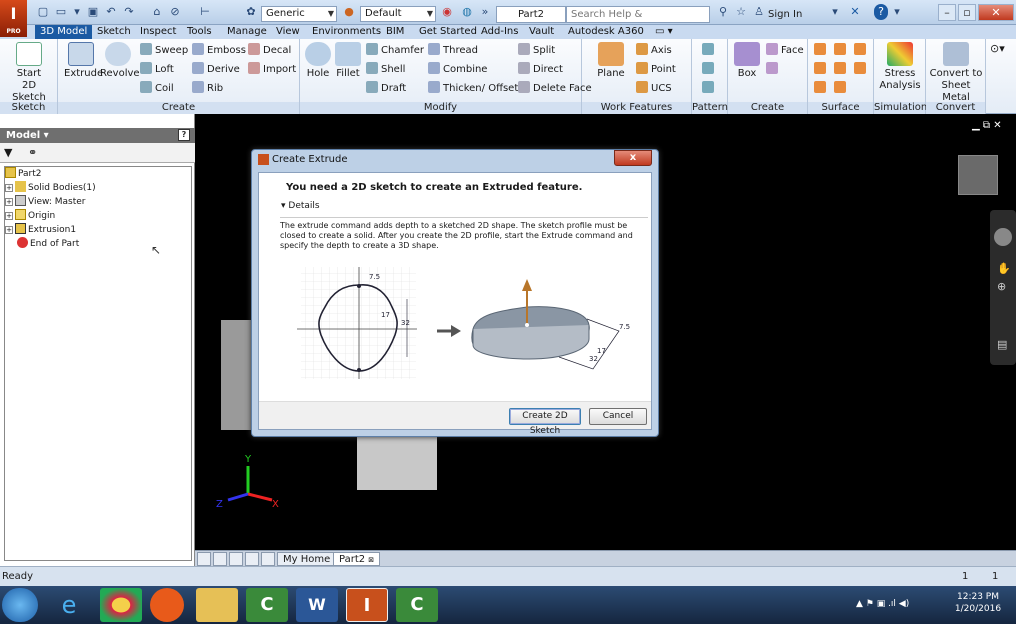  I want to click on fillet-button: Fillet, so click(348, 61).